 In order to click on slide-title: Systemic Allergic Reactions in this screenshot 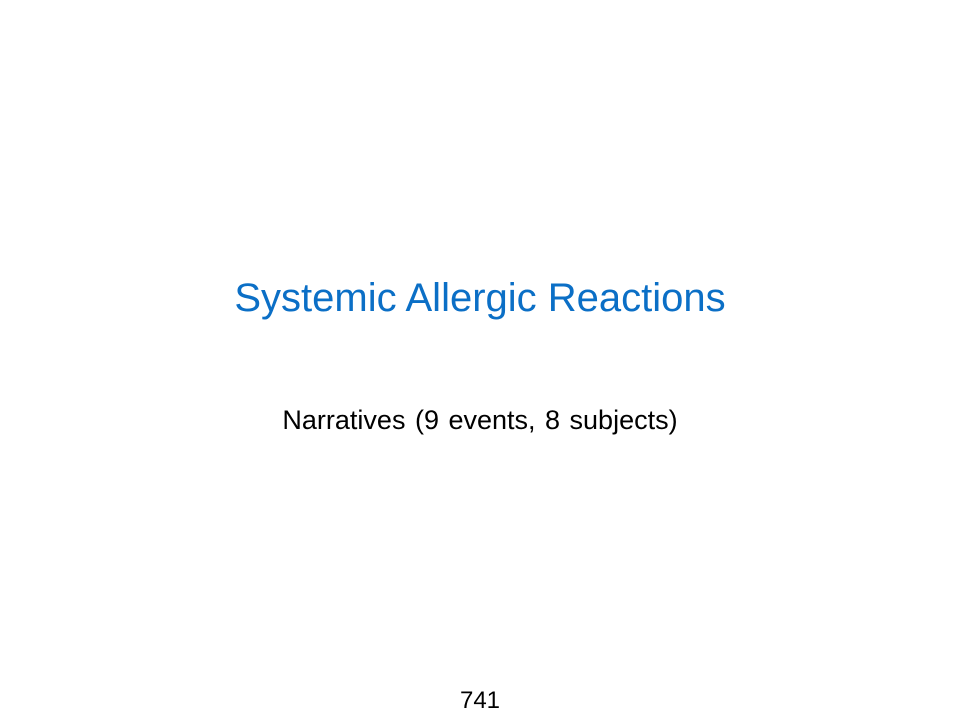, I will do `click(480, 298)`.